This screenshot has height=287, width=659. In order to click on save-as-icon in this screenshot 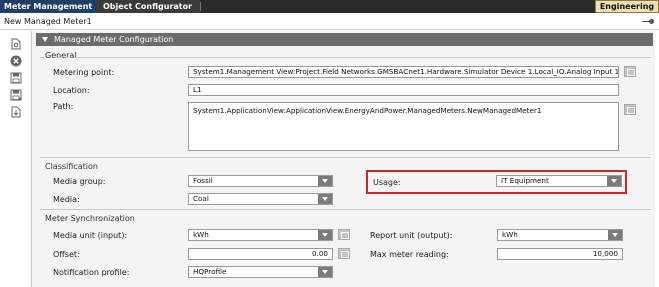, I will do `click(16, 95)`.